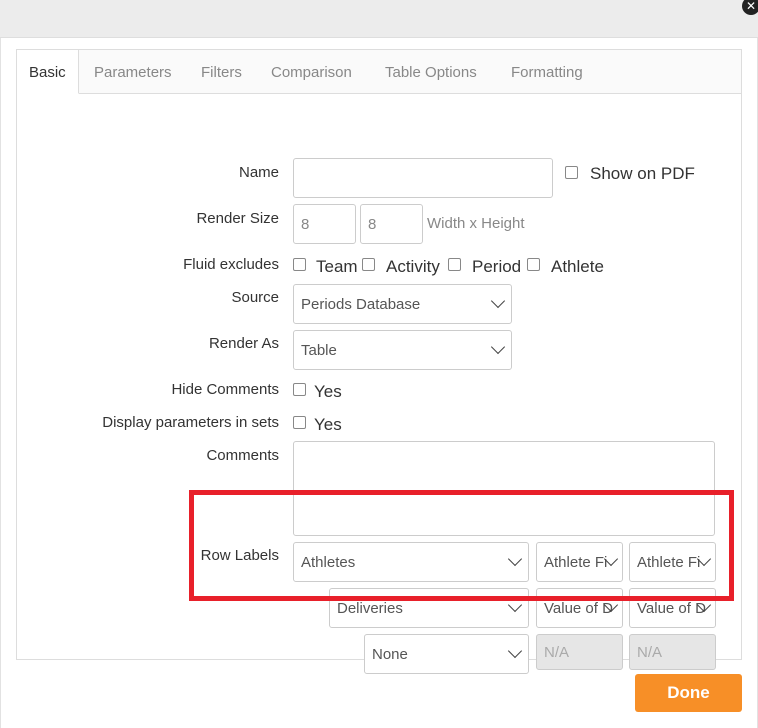 The height and width of the screenshot is (728, 758). What do you see at coordinates (258, 172) in the screenshot?
I see `name-label: Name` at bounding box center [258, 172].